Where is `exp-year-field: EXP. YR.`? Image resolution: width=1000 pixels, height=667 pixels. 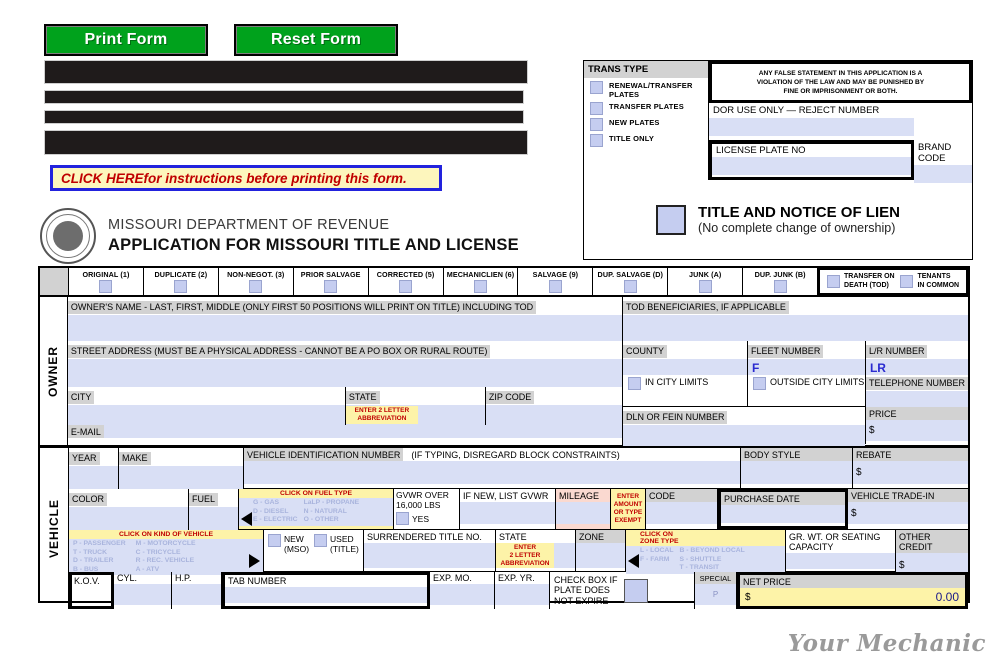 exp-year-field: EXP. YR. is located at coordinates (522, 590).